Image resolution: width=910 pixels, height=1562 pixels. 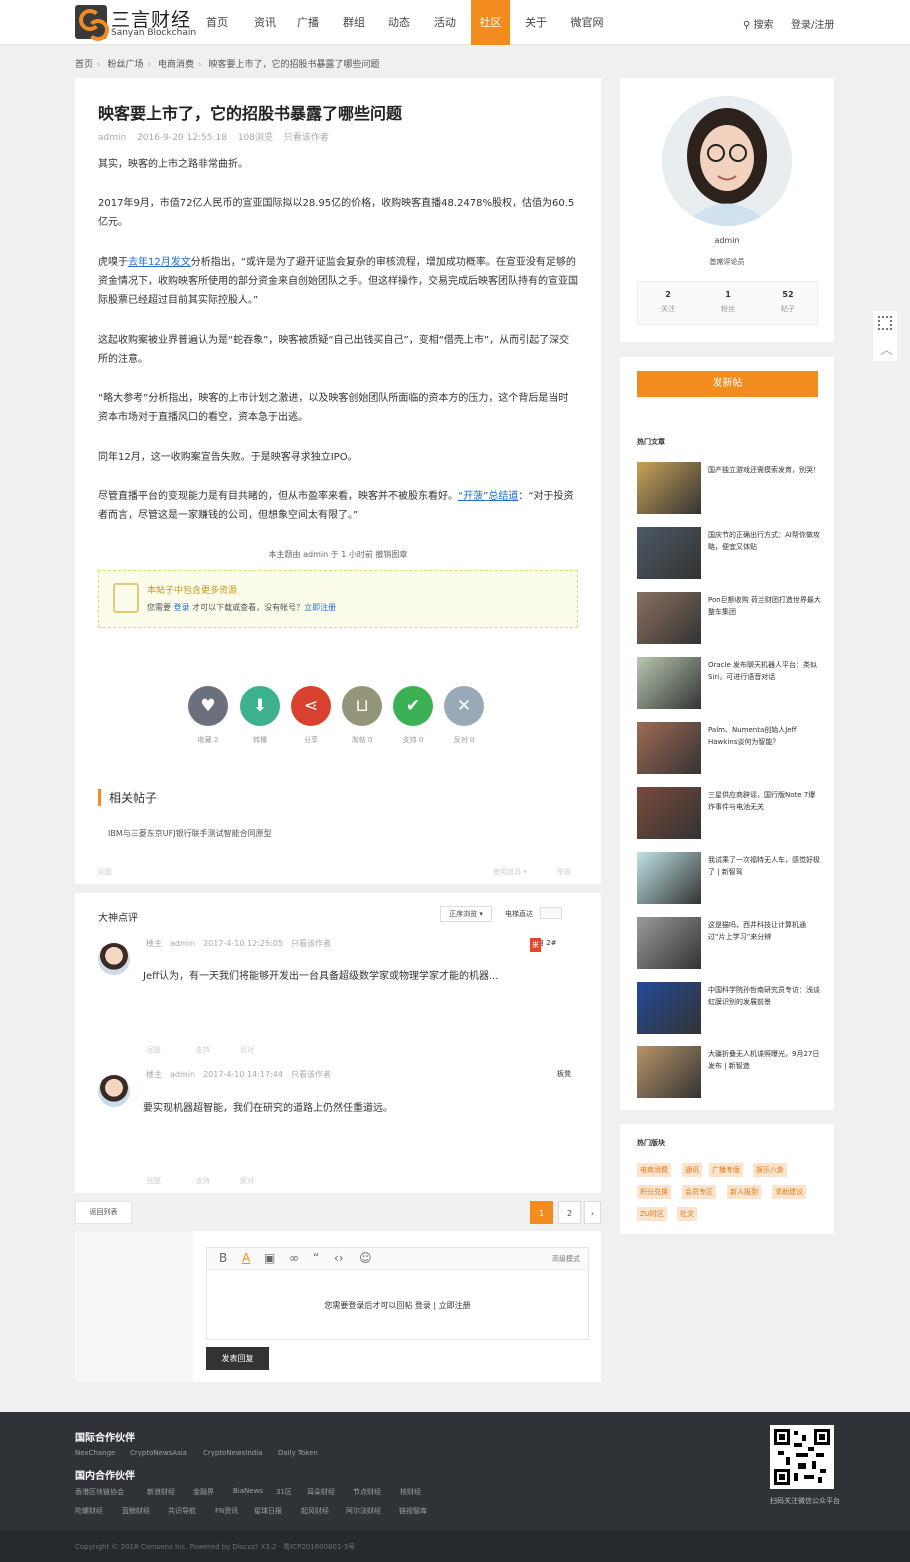 What do you see at coordinates (788, 302) in the screenshot?
I see `stat-posts: 52 帖子` at bounding box center [788, 302].